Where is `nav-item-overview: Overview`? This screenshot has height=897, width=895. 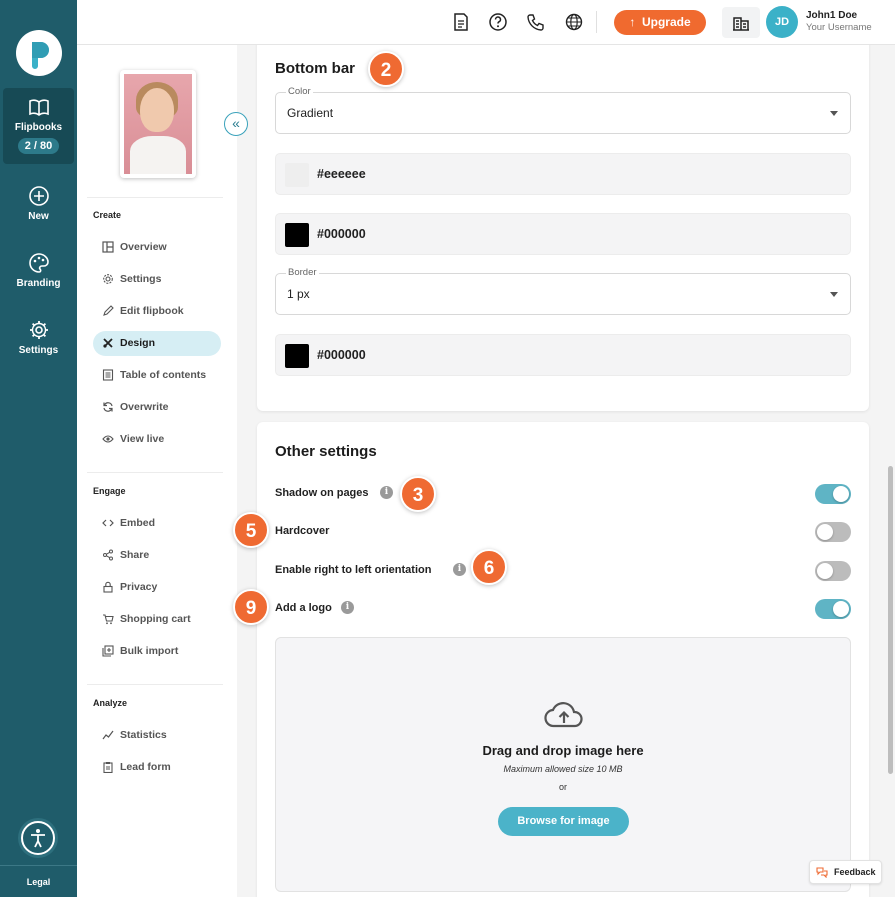 nav-item-overview: Overview is located at coordinates (157, 247).